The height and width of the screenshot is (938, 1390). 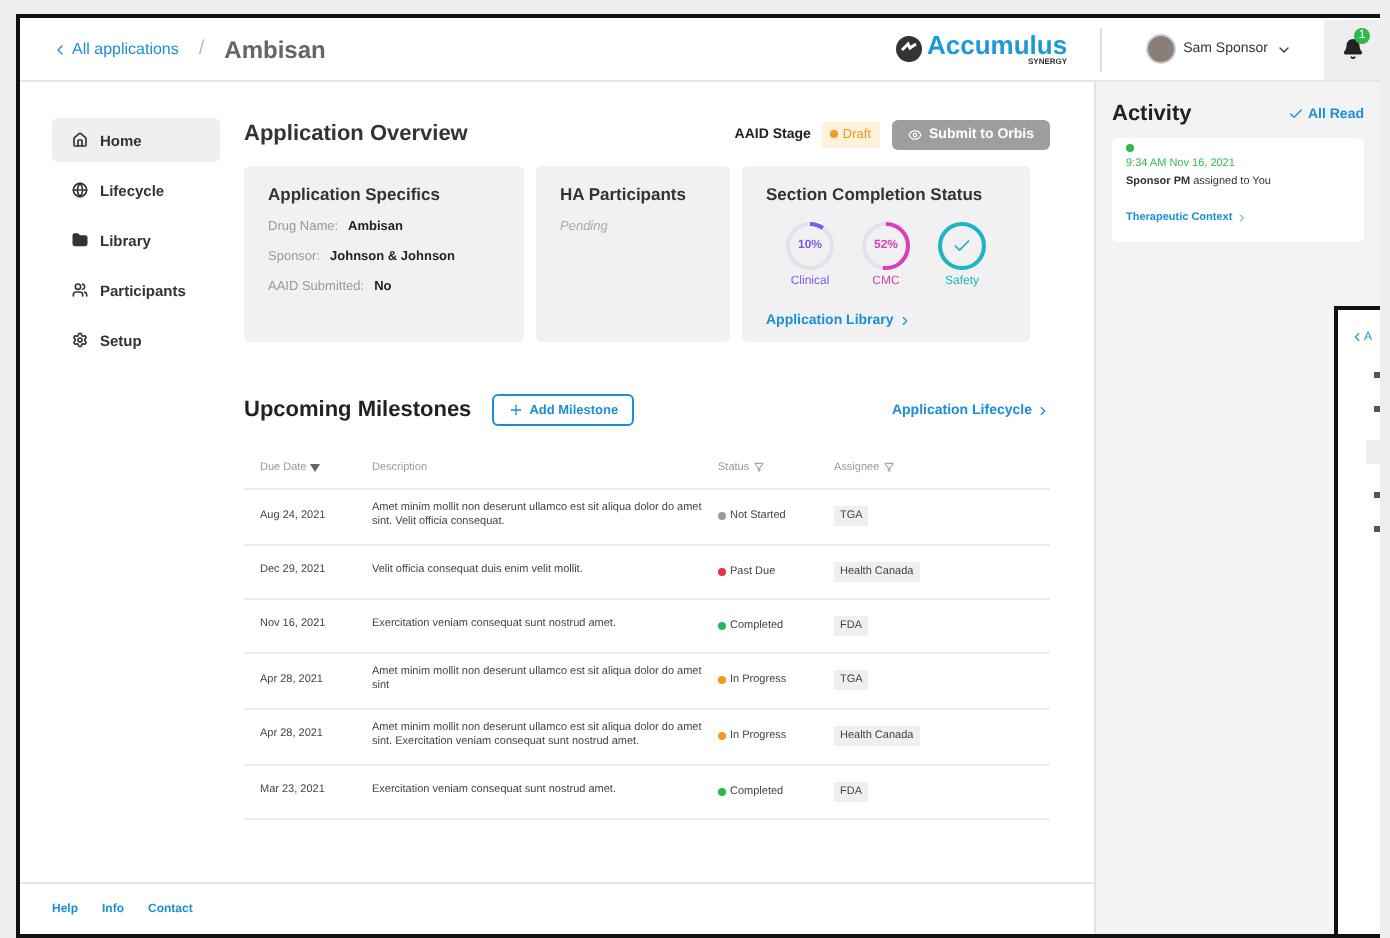 I want to click on section-title: Application Overview, so click(x=356, y=134).